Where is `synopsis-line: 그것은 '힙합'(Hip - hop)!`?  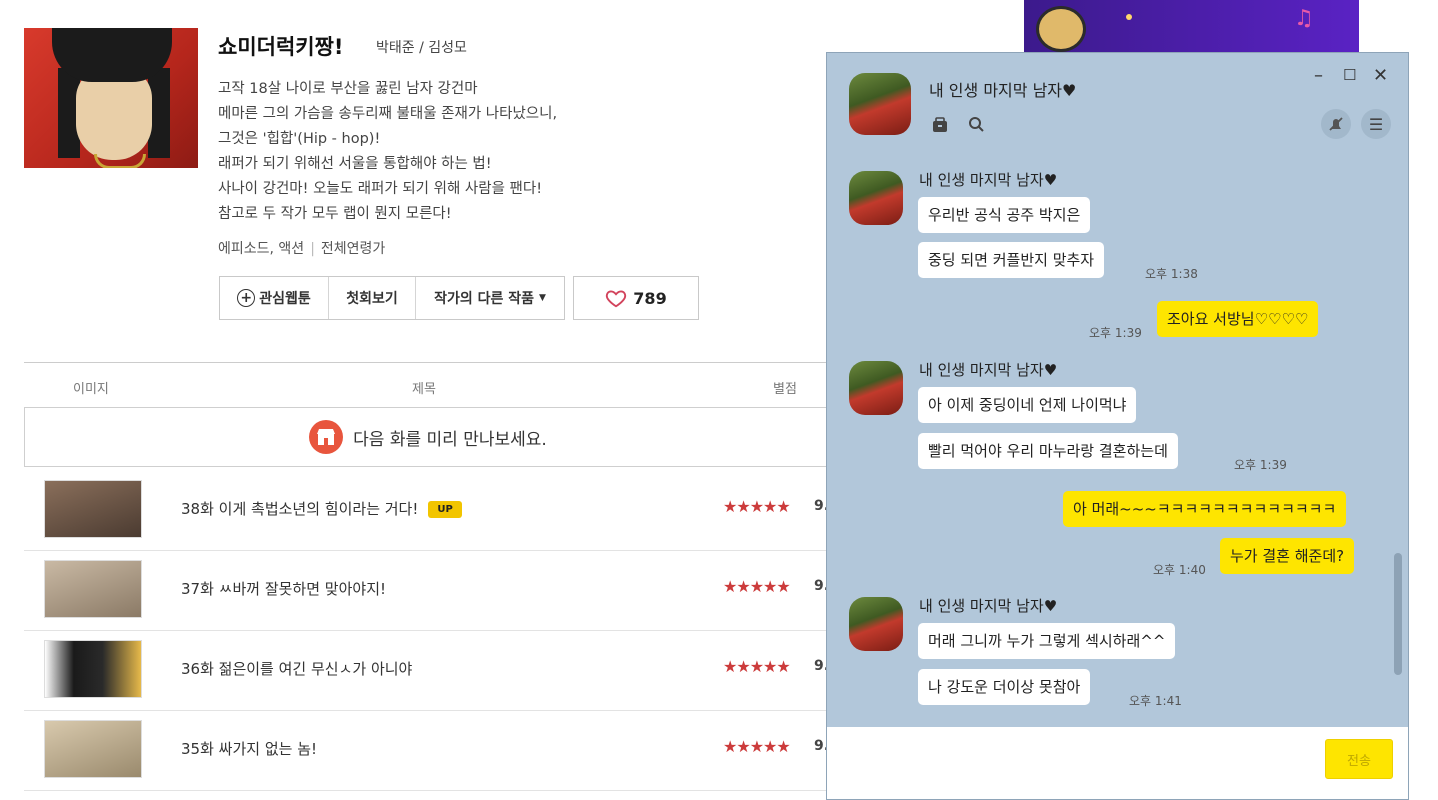
synopsis-line: 그것은 '힙합'(Hip - hop)! is located at coordinates (299, 139).